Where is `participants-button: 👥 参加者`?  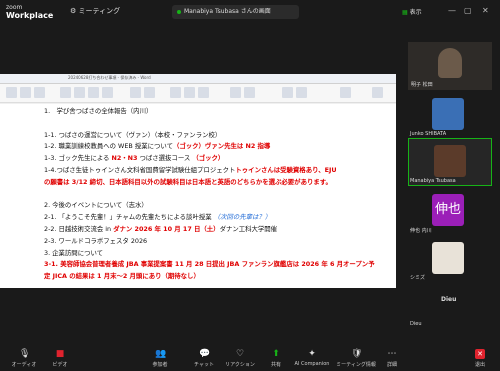 participants-button: 👥 参加者 is located at coordinates (160, 358).